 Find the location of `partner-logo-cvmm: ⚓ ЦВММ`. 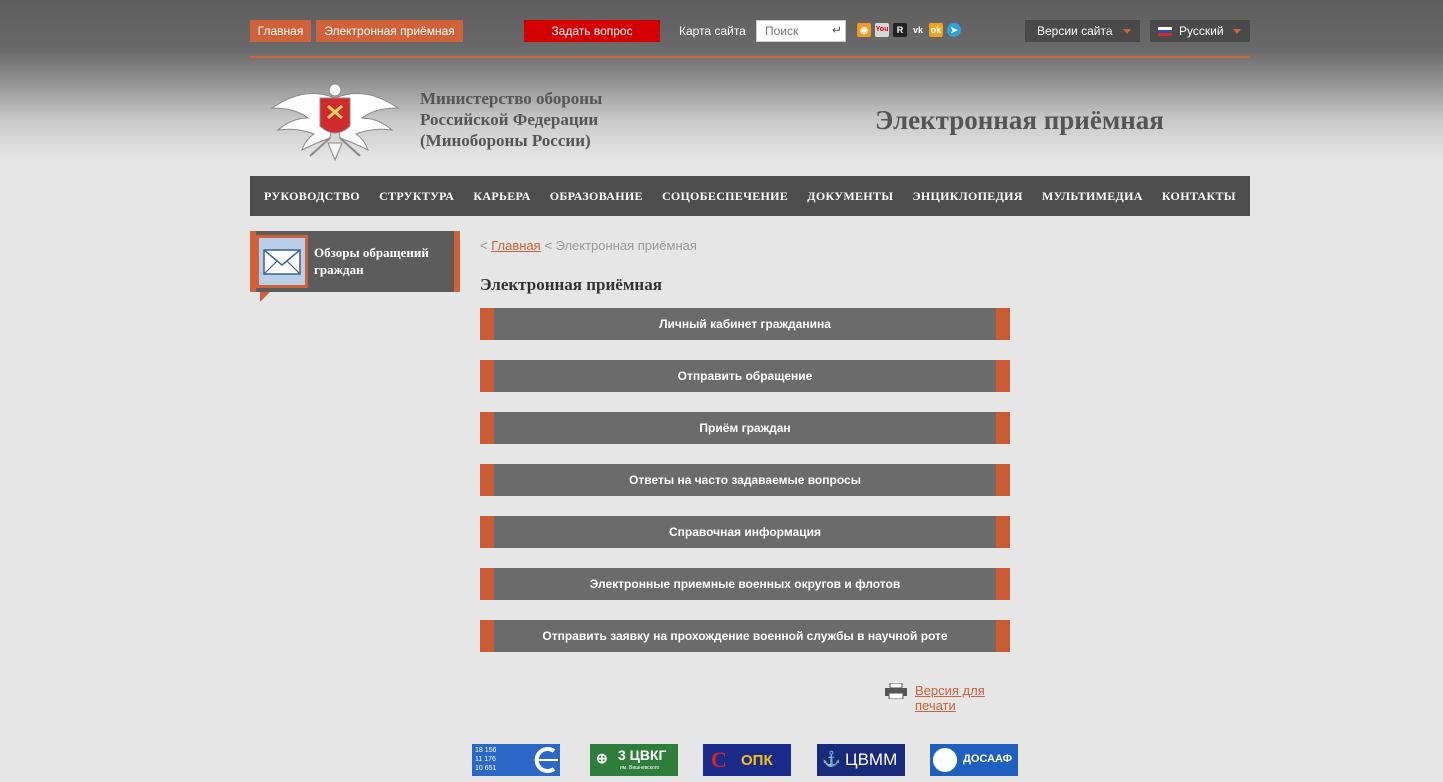

partner-logo-cvmm: ⚓ ЦВММ is located at coordinates (861, 760).